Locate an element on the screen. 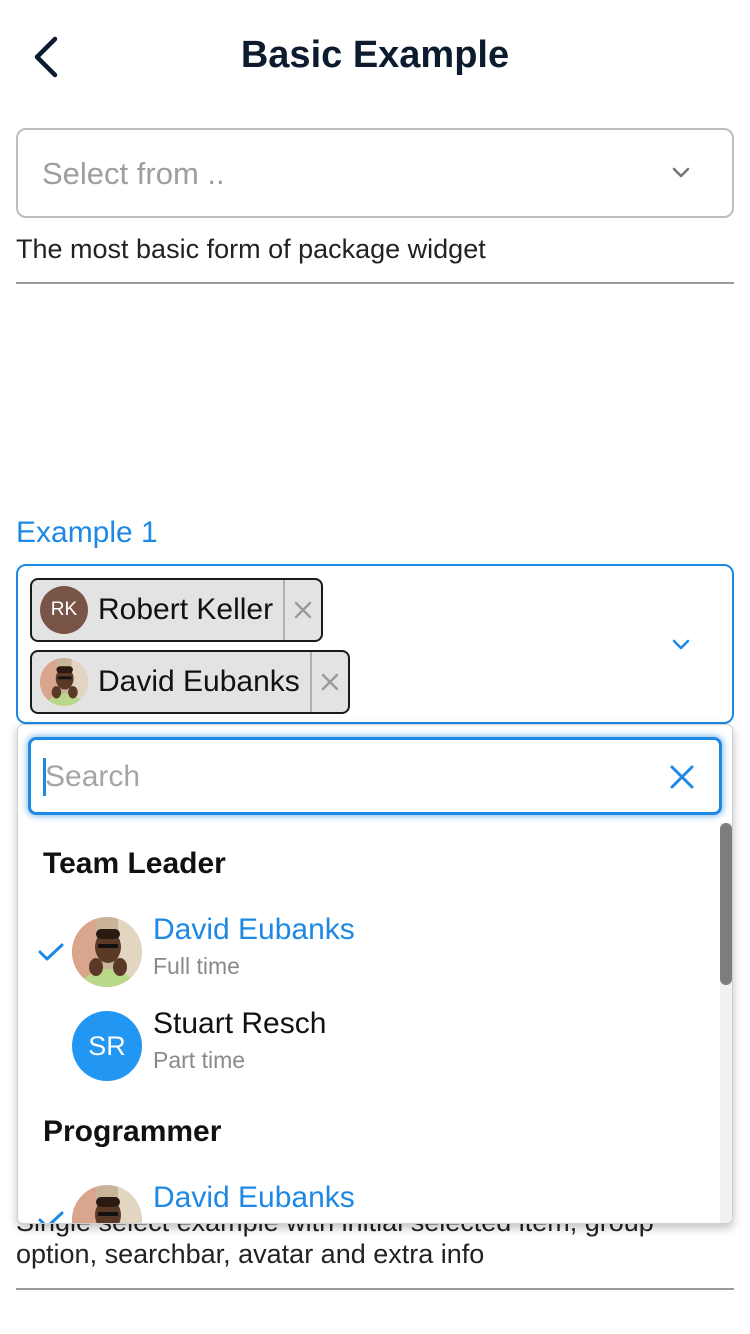 The width and height of the screenshot is (750, 1334). group-header-programmer: Programmer is located at coordinates (132, 1131).